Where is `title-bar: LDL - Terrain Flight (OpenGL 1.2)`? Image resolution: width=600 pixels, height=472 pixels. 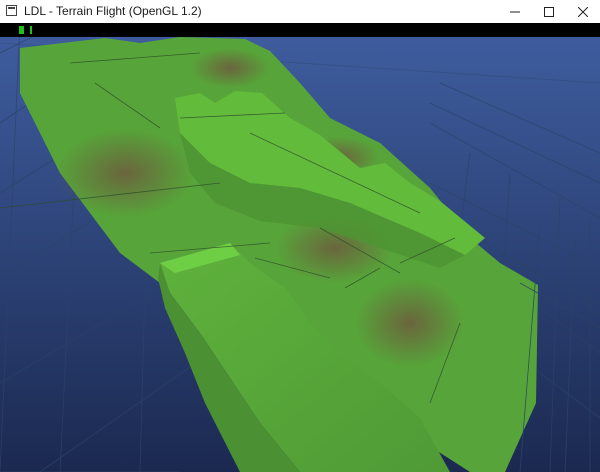 title-bar: LDL - Terrain Flight (OpenGL 1.2) is located at coordinates (300, 11).